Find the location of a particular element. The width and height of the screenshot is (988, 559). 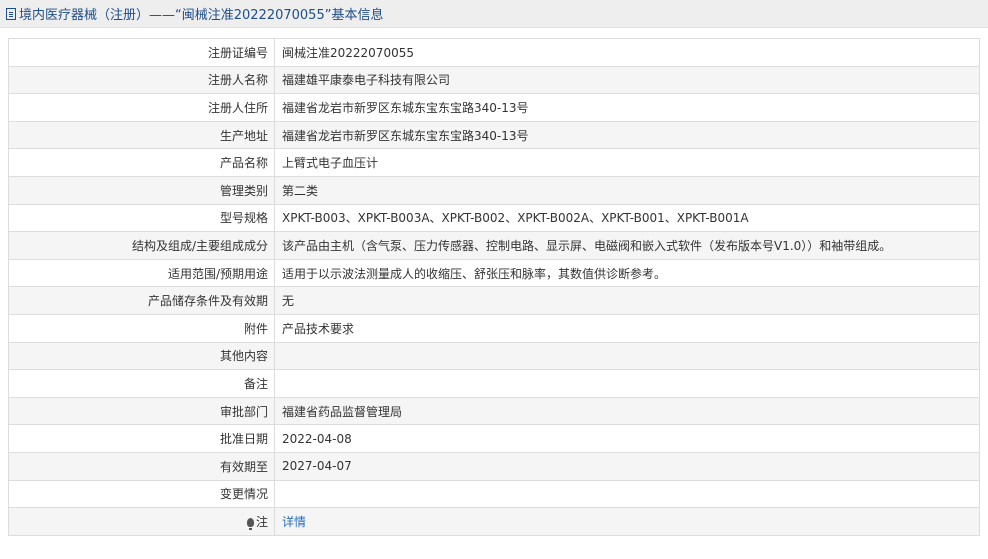

row-value: 闽械注准20222070055 is located at coordinates (627, 52).